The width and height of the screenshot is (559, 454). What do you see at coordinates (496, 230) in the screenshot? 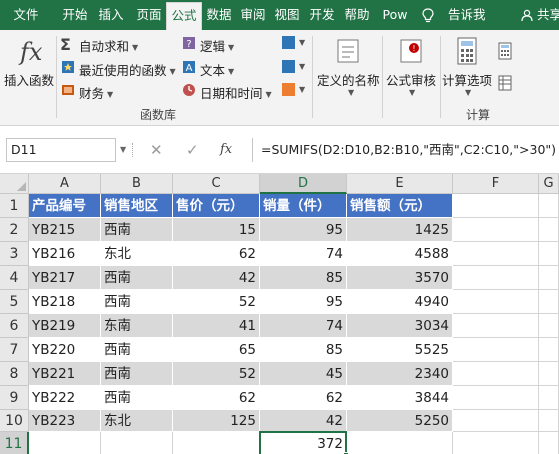
I see `cell-f2` at bounding box center [496, 230].